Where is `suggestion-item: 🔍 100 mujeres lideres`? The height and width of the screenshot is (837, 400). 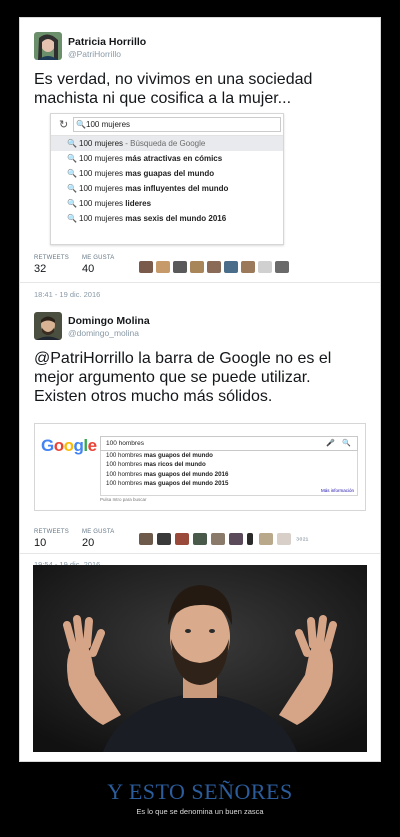 suggestion-item: 🔍 100 mujeres lideres is located at coordinates (167, 203).